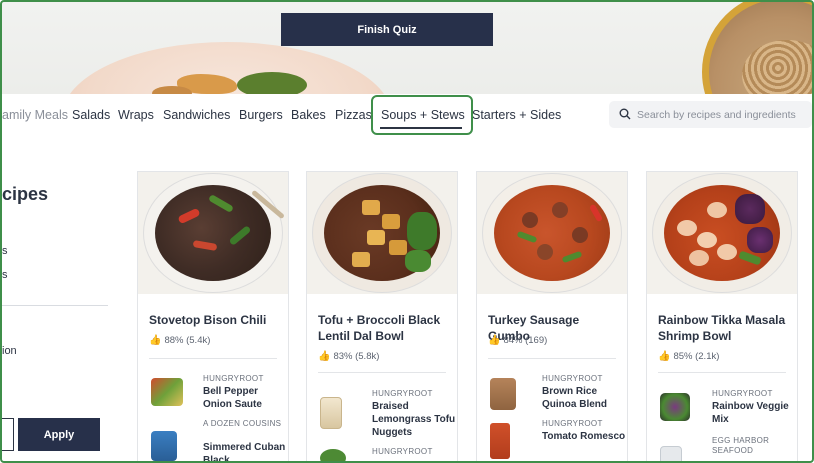 This screenshot has height=463, width=814. What do you see at coordinates (741, 445) in the screenshot?
I see `ingredient-brand: EGG HARBOR SEAFOOD` at bounding box center [741, 445].